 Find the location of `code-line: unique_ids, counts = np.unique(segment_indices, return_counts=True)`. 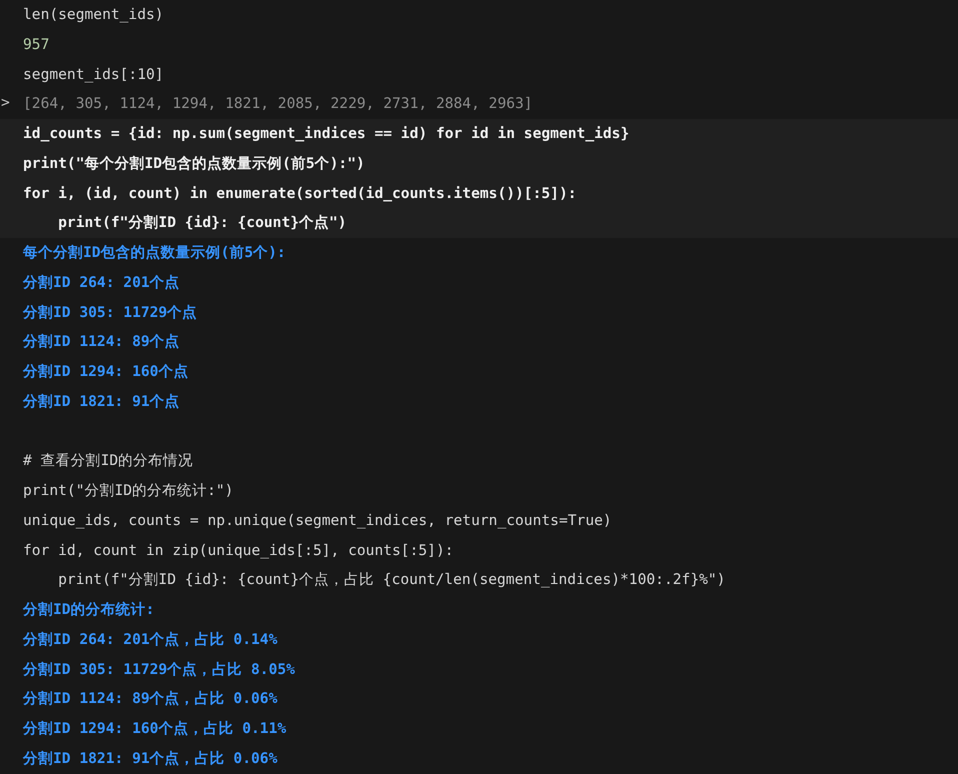

code-line: unique_ids, counts = np.unique(segment_indices, return_counts=True) is located at coordinates (317, 520).